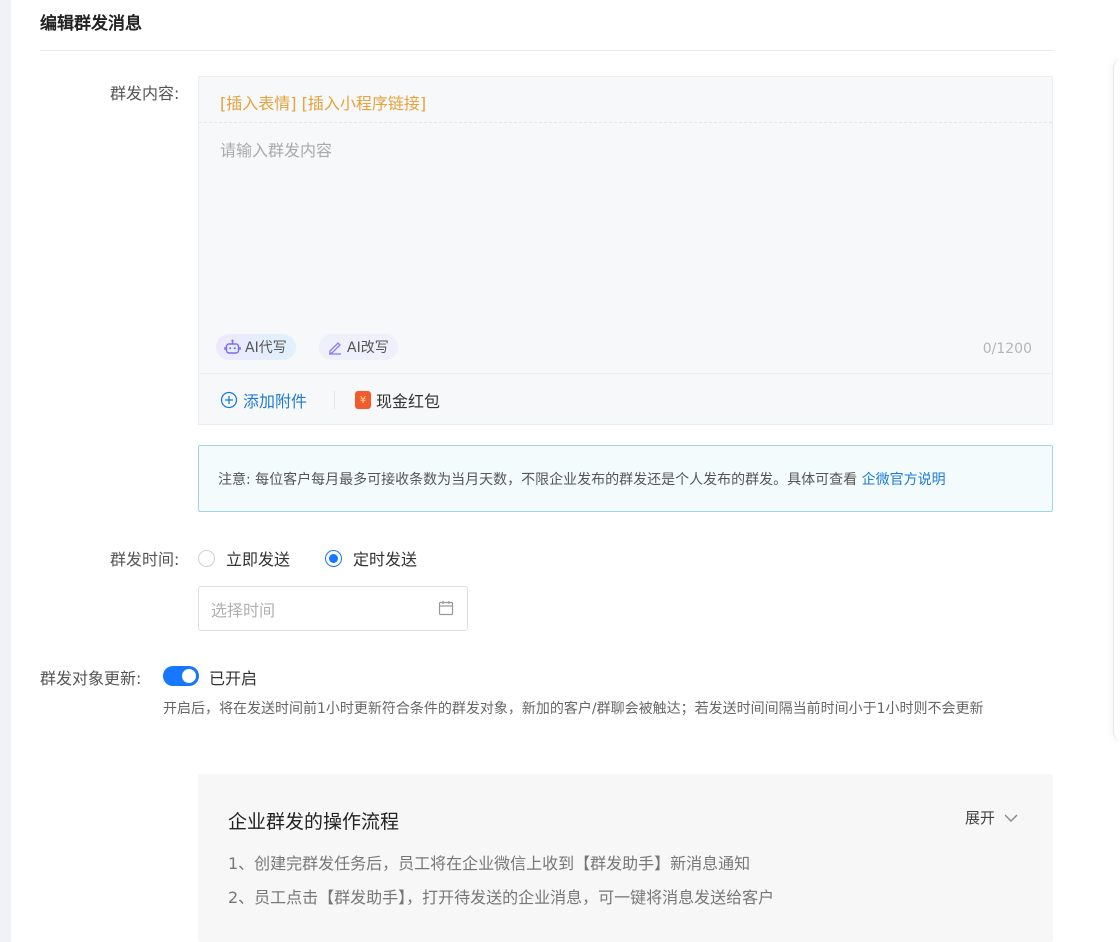 This screenshot has width=1120, height=942. Describe the element at coordinates (1007, 349) in the screenshot. I see `char-counter: 0/1200` at that location.